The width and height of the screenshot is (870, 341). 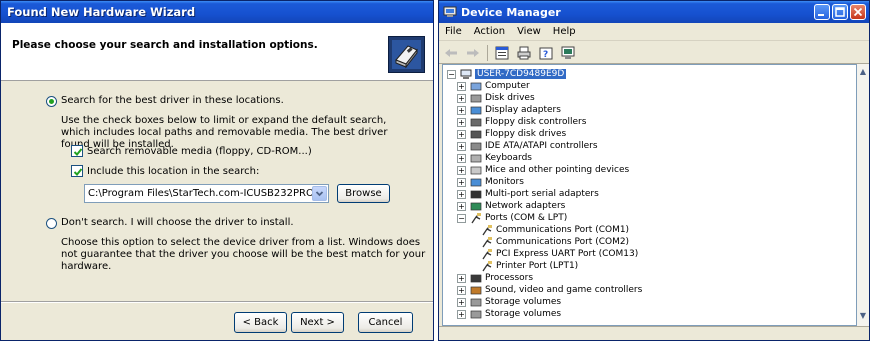 I want to click on monitor-icon, so click(x=476, y=182).